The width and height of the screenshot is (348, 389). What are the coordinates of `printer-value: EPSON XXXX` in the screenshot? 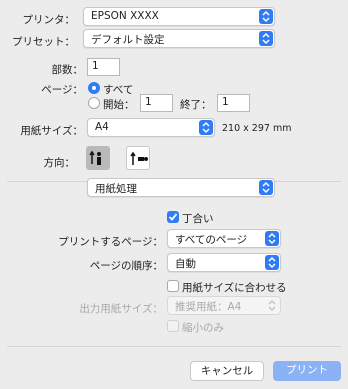 It's located at (125, 16).